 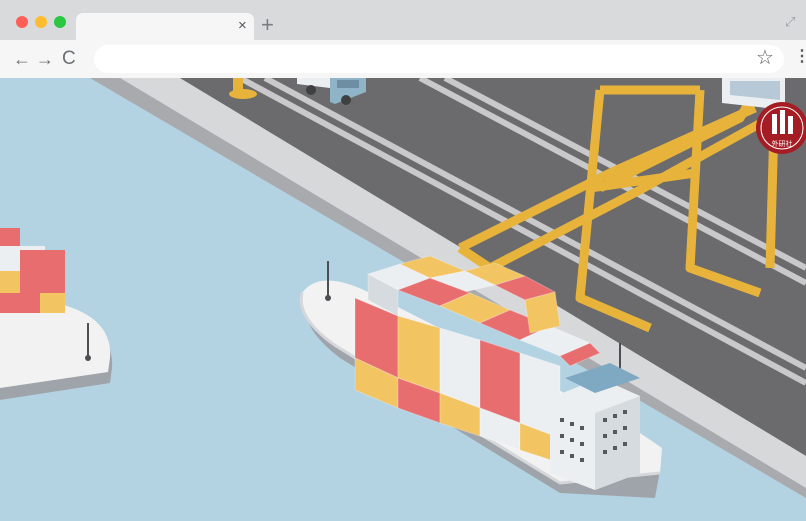 What do you see at coordinates (403, 20) in the screenshot?
I see `tab-strip: × + ⤢` at bounding box center [403, 20].